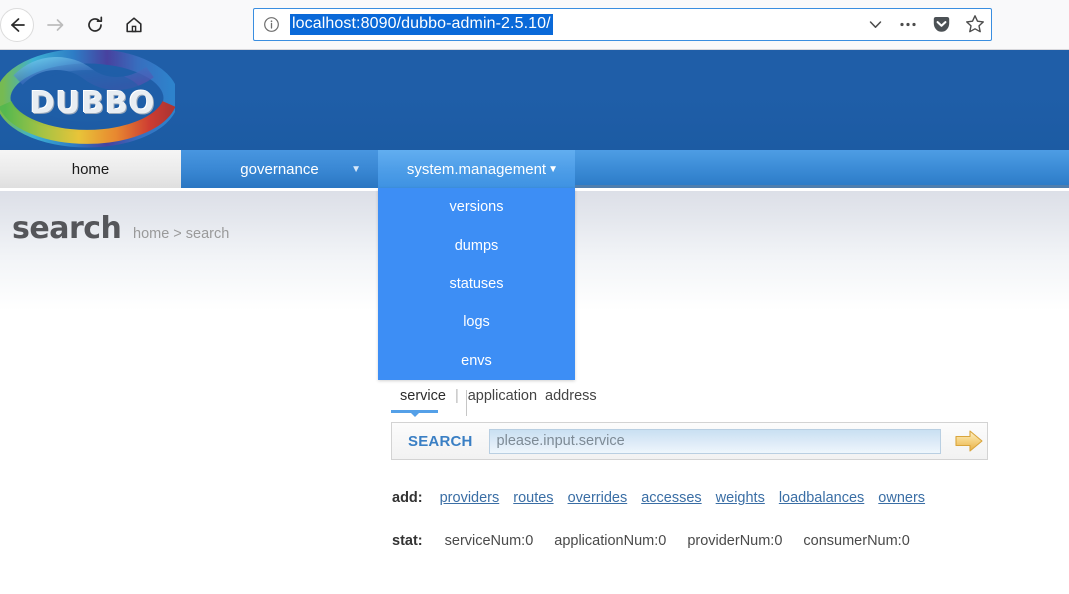 The height and width of the screenshot is (594, 1069). Describe the element at coordinates (67, 228) in the screenshot. I see `page-title: search` at that location.